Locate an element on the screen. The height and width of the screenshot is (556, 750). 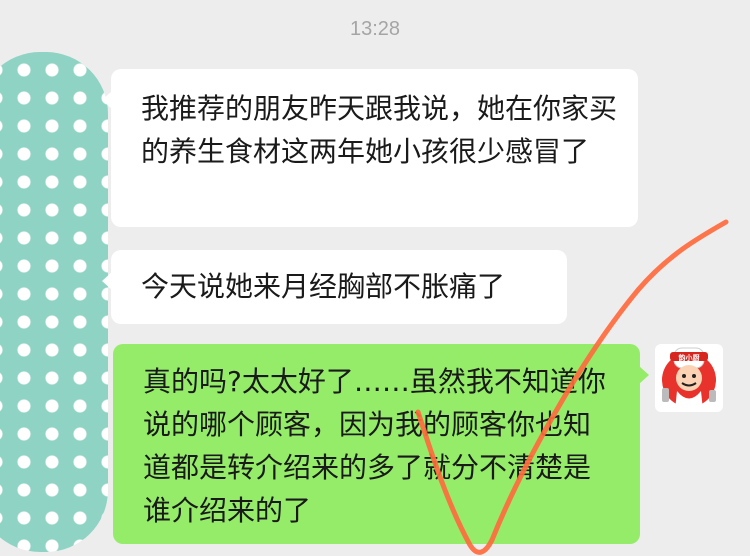
user-avatar: 韵小厨 is located at coordinates (689, 378).